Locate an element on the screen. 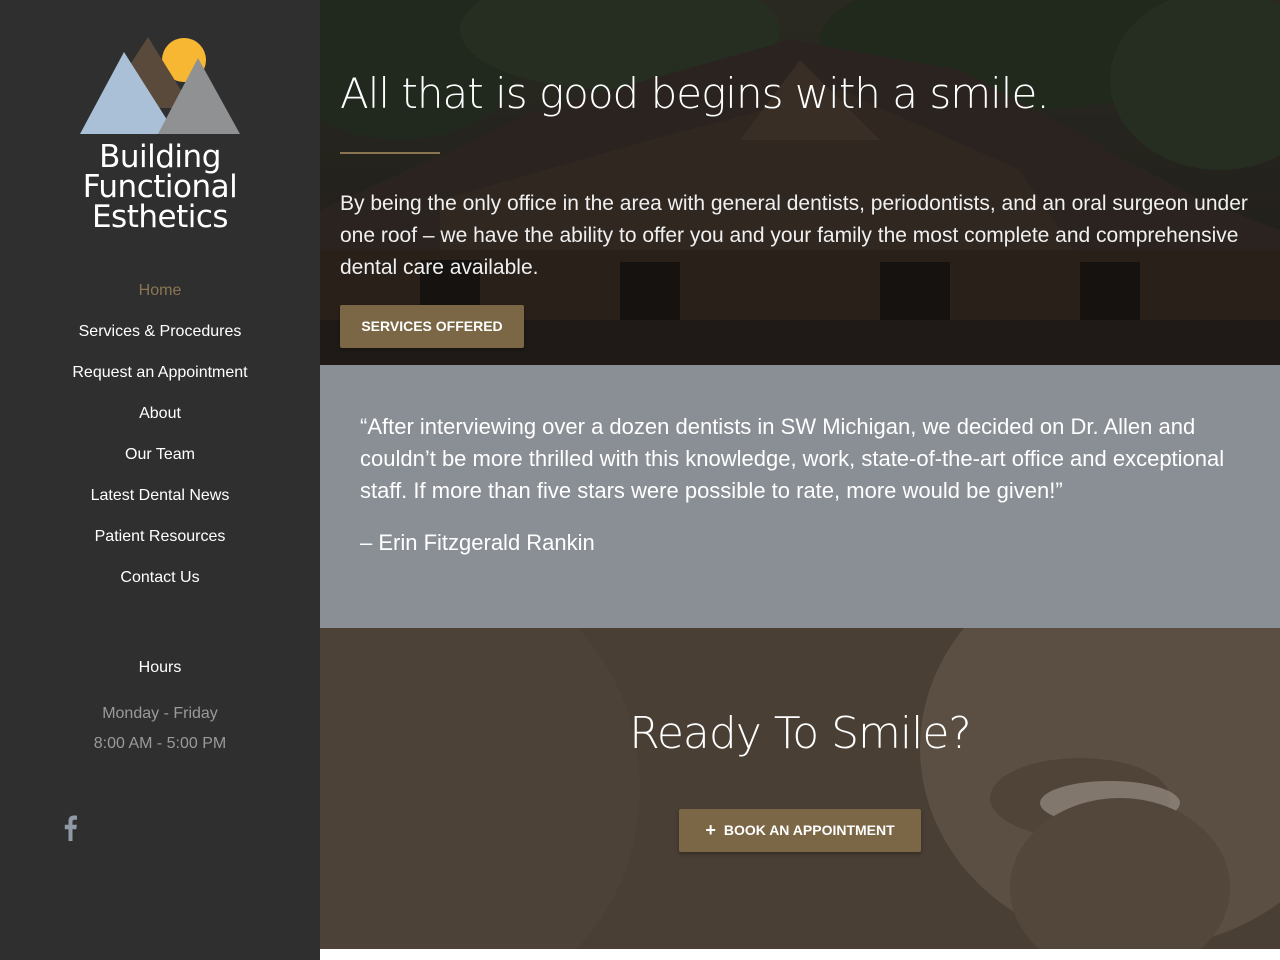  plus-icon: + is located at coordinates (710, 830).